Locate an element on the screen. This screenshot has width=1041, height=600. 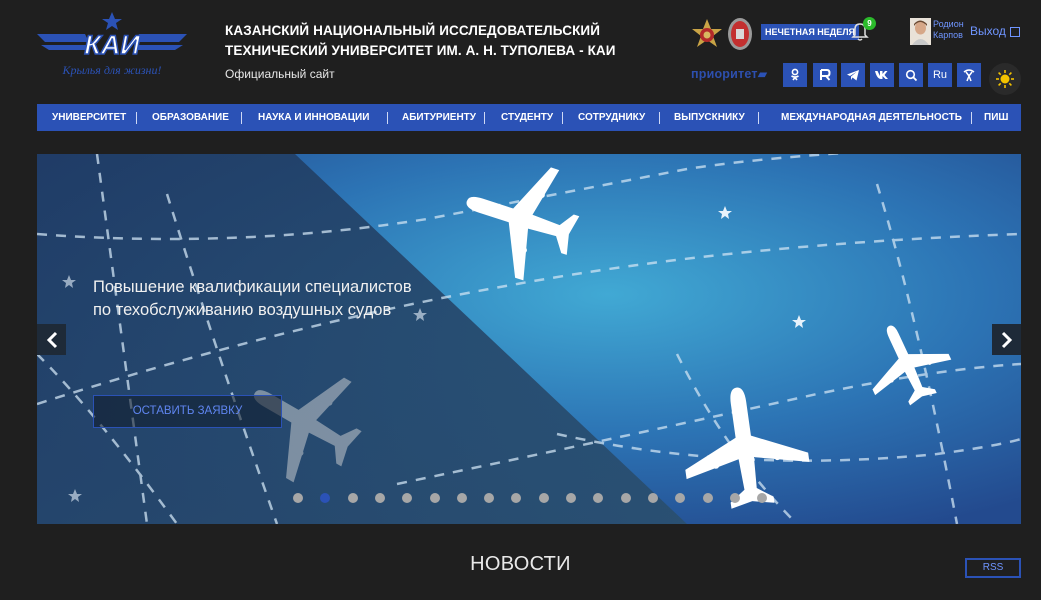
slider-prev-button is located at coordinates (51, 339).